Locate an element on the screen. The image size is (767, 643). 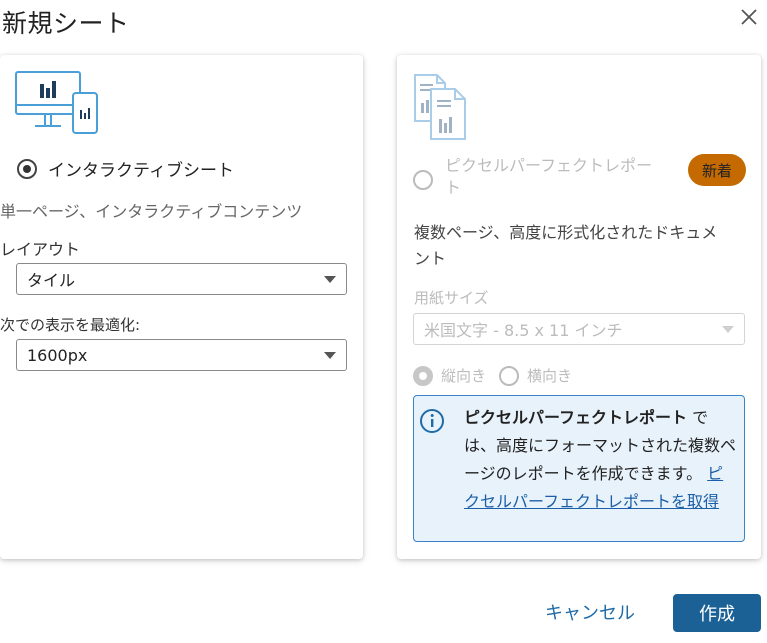
info-bold-text: ピクセルパーフェクトレポート is located at coordinates (576, 417).